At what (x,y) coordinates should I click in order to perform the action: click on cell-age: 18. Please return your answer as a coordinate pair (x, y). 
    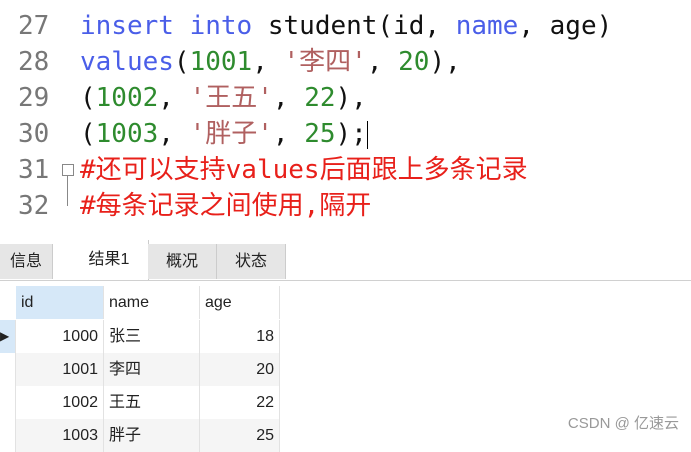
    Looking at the image, I should click on (240, 336).